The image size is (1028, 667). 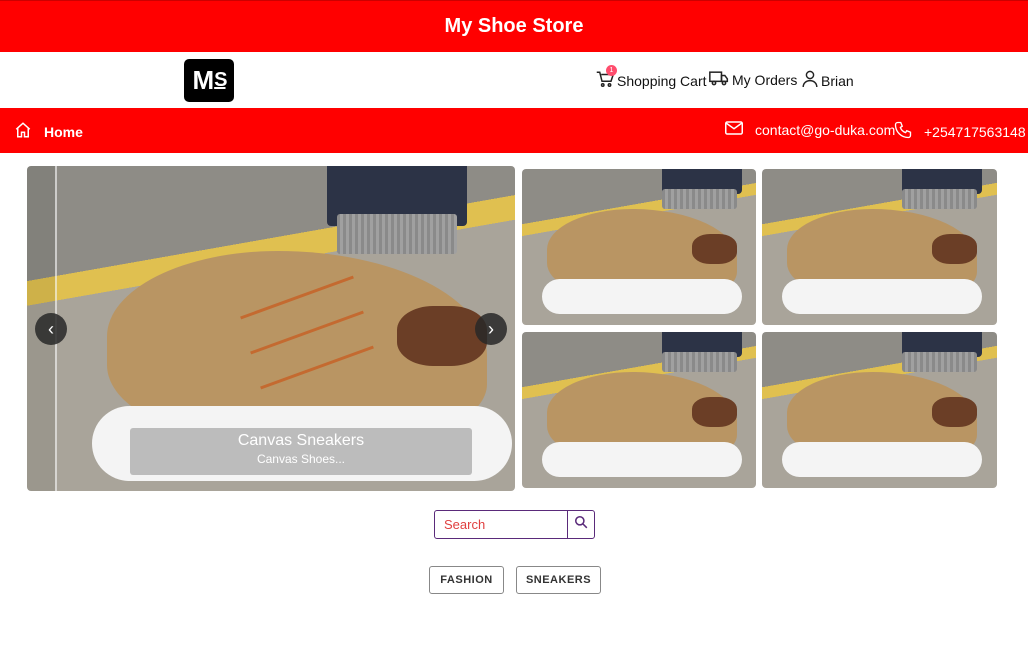 I want to click on search-button, so click(x=581, y=524).